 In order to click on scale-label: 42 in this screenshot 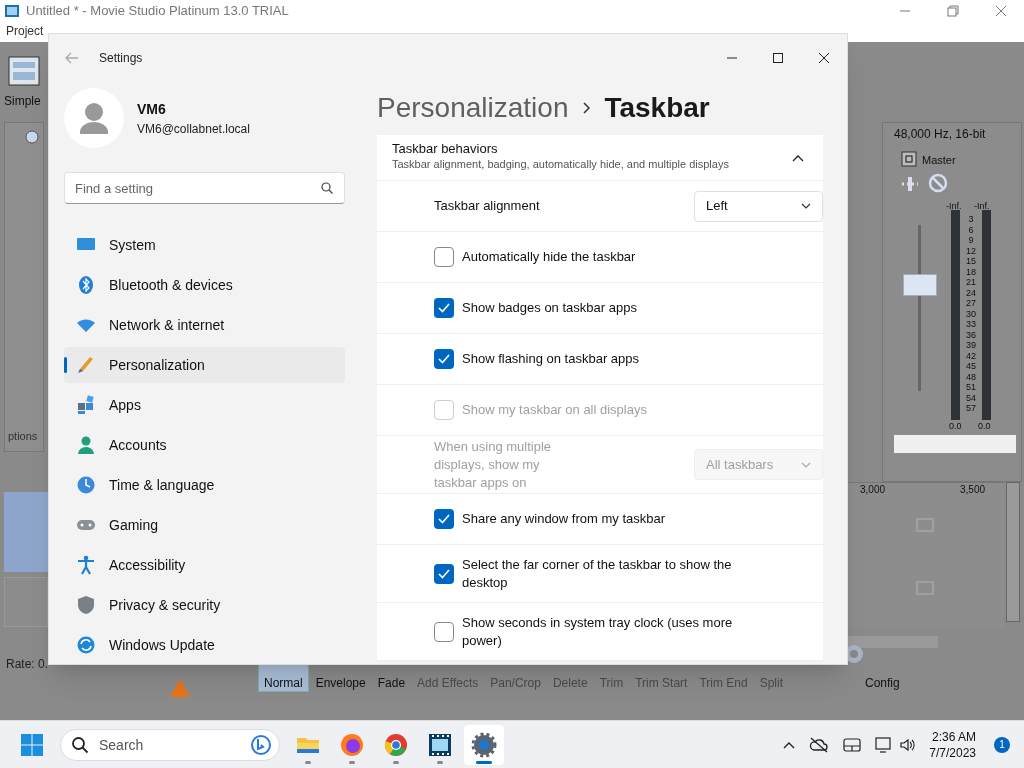, I will do `click(971, 355)`.